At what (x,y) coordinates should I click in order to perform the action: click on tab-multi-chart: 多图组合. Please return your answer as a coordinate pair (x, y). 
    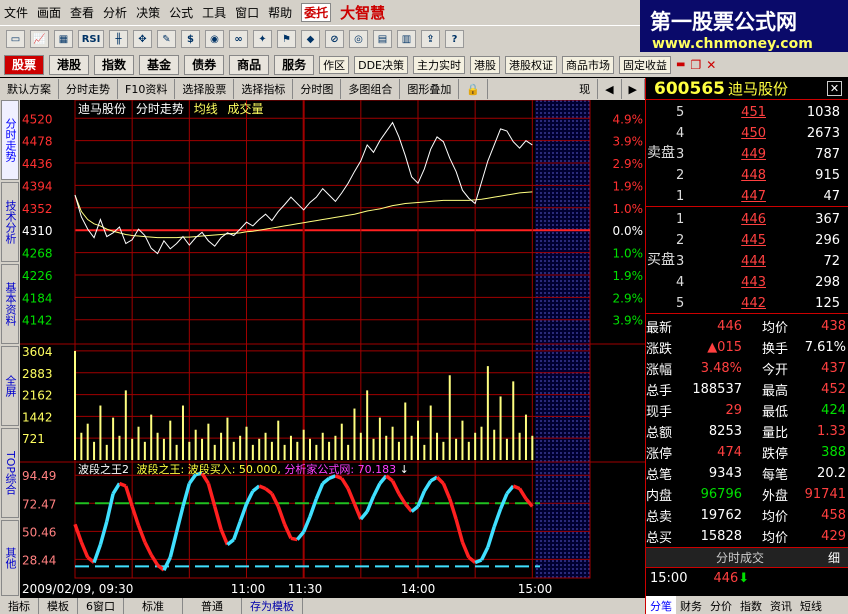
    Looking at the image, I should click on (371, 89).